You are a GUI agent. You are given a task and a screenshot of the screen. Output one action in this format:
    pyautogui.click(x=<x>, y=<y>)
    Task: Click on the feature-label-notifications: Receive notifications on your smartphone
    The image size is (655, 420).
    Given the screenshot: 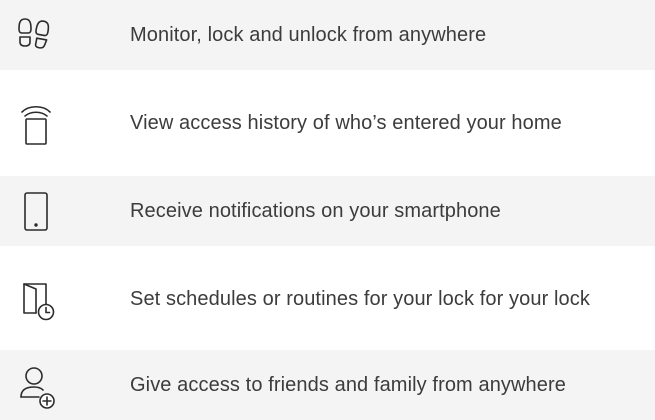 What is the action you would take?
    pyautogui.click(x=315, y=210)
    